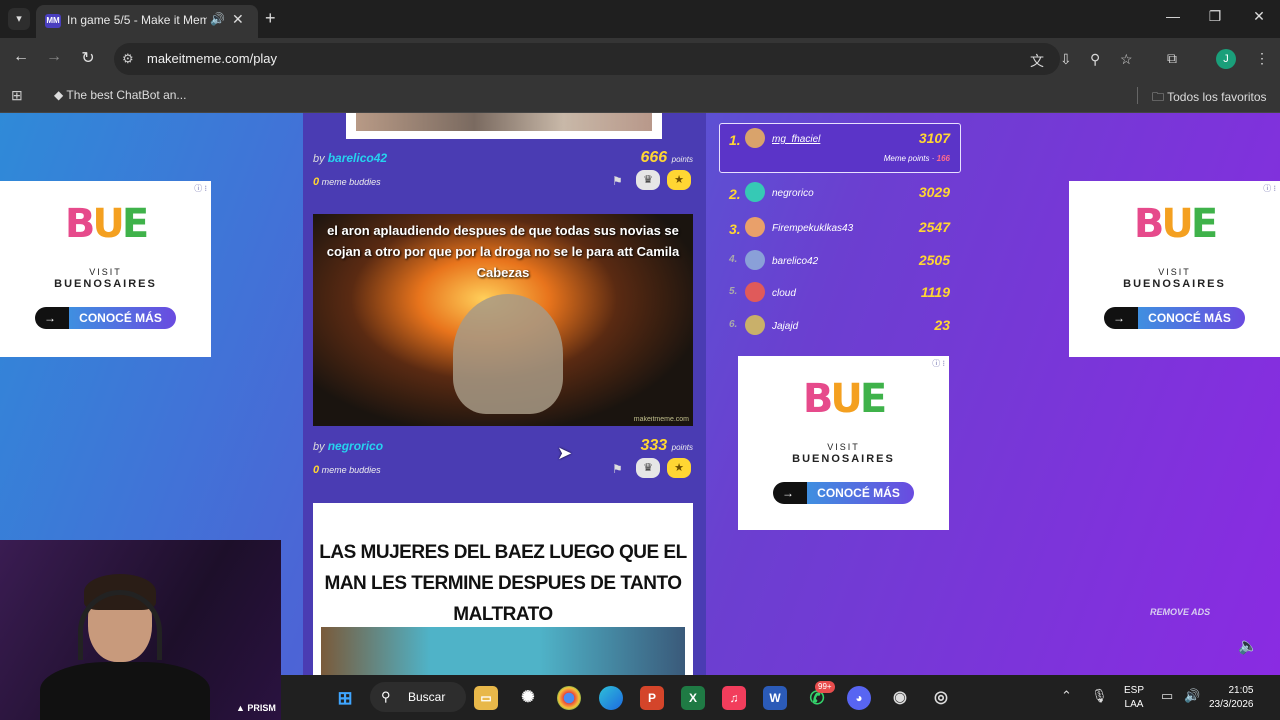 The height and width of the screenshot is (720, 1280). Describe the element at coordinates (666, 445) in the screenshot. I see `meme-points: 333 points` at that location.